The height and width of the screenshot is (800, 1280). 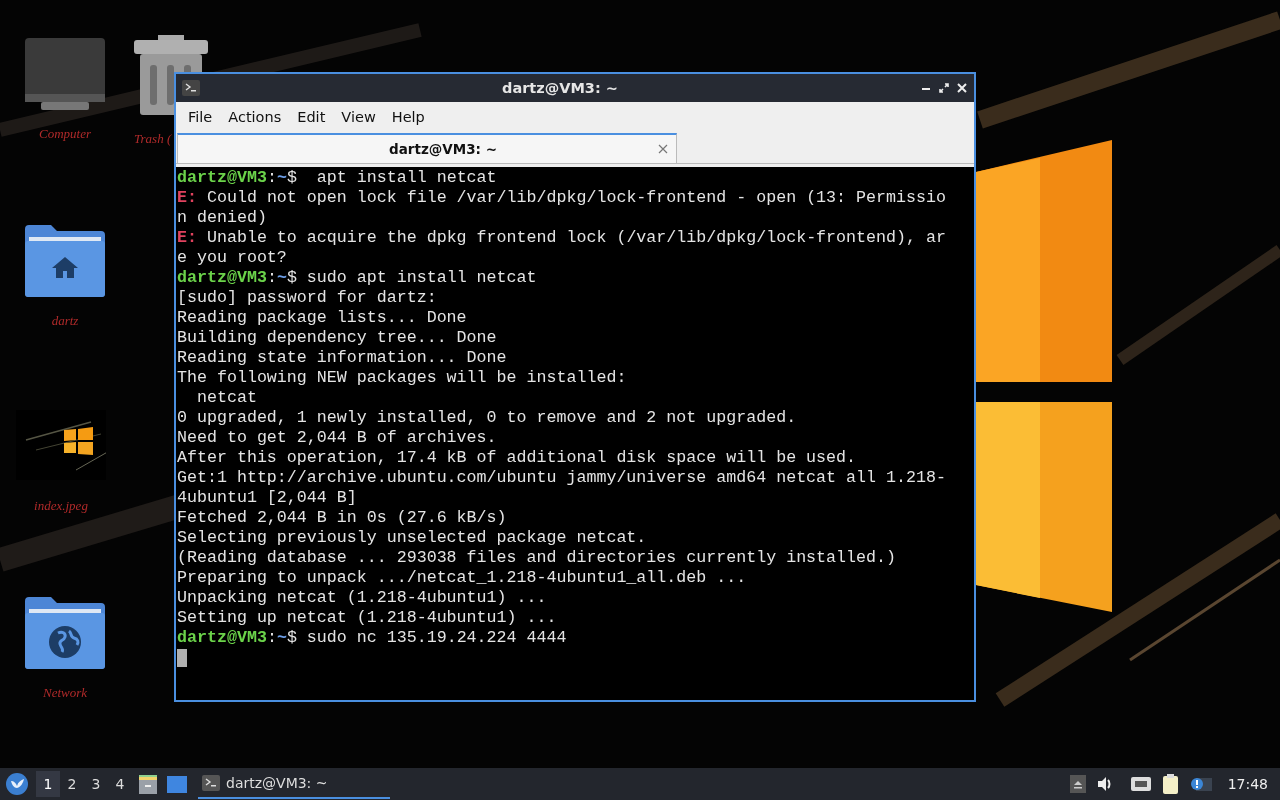 What do you see at coordinates (120, 784) in the screenshot?
I see `workspace-button: 4` at bounding box center [120, 784].